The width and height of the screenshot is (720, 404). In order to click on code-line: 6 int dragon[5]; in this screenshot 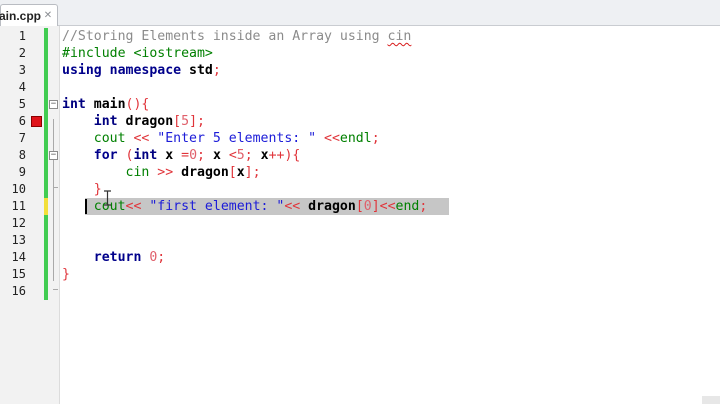, I will do `click(360, 121)`.